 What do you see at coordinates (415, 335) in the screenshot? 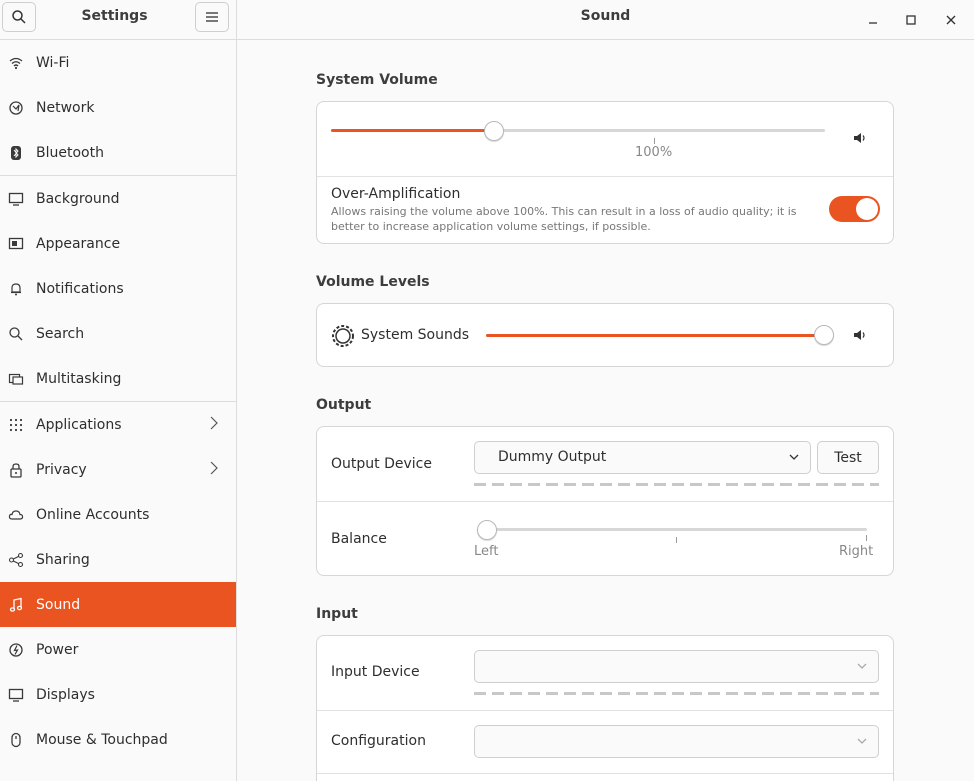
I see `system-sounds-label: System Sounds` at bounding box center [415, 335].